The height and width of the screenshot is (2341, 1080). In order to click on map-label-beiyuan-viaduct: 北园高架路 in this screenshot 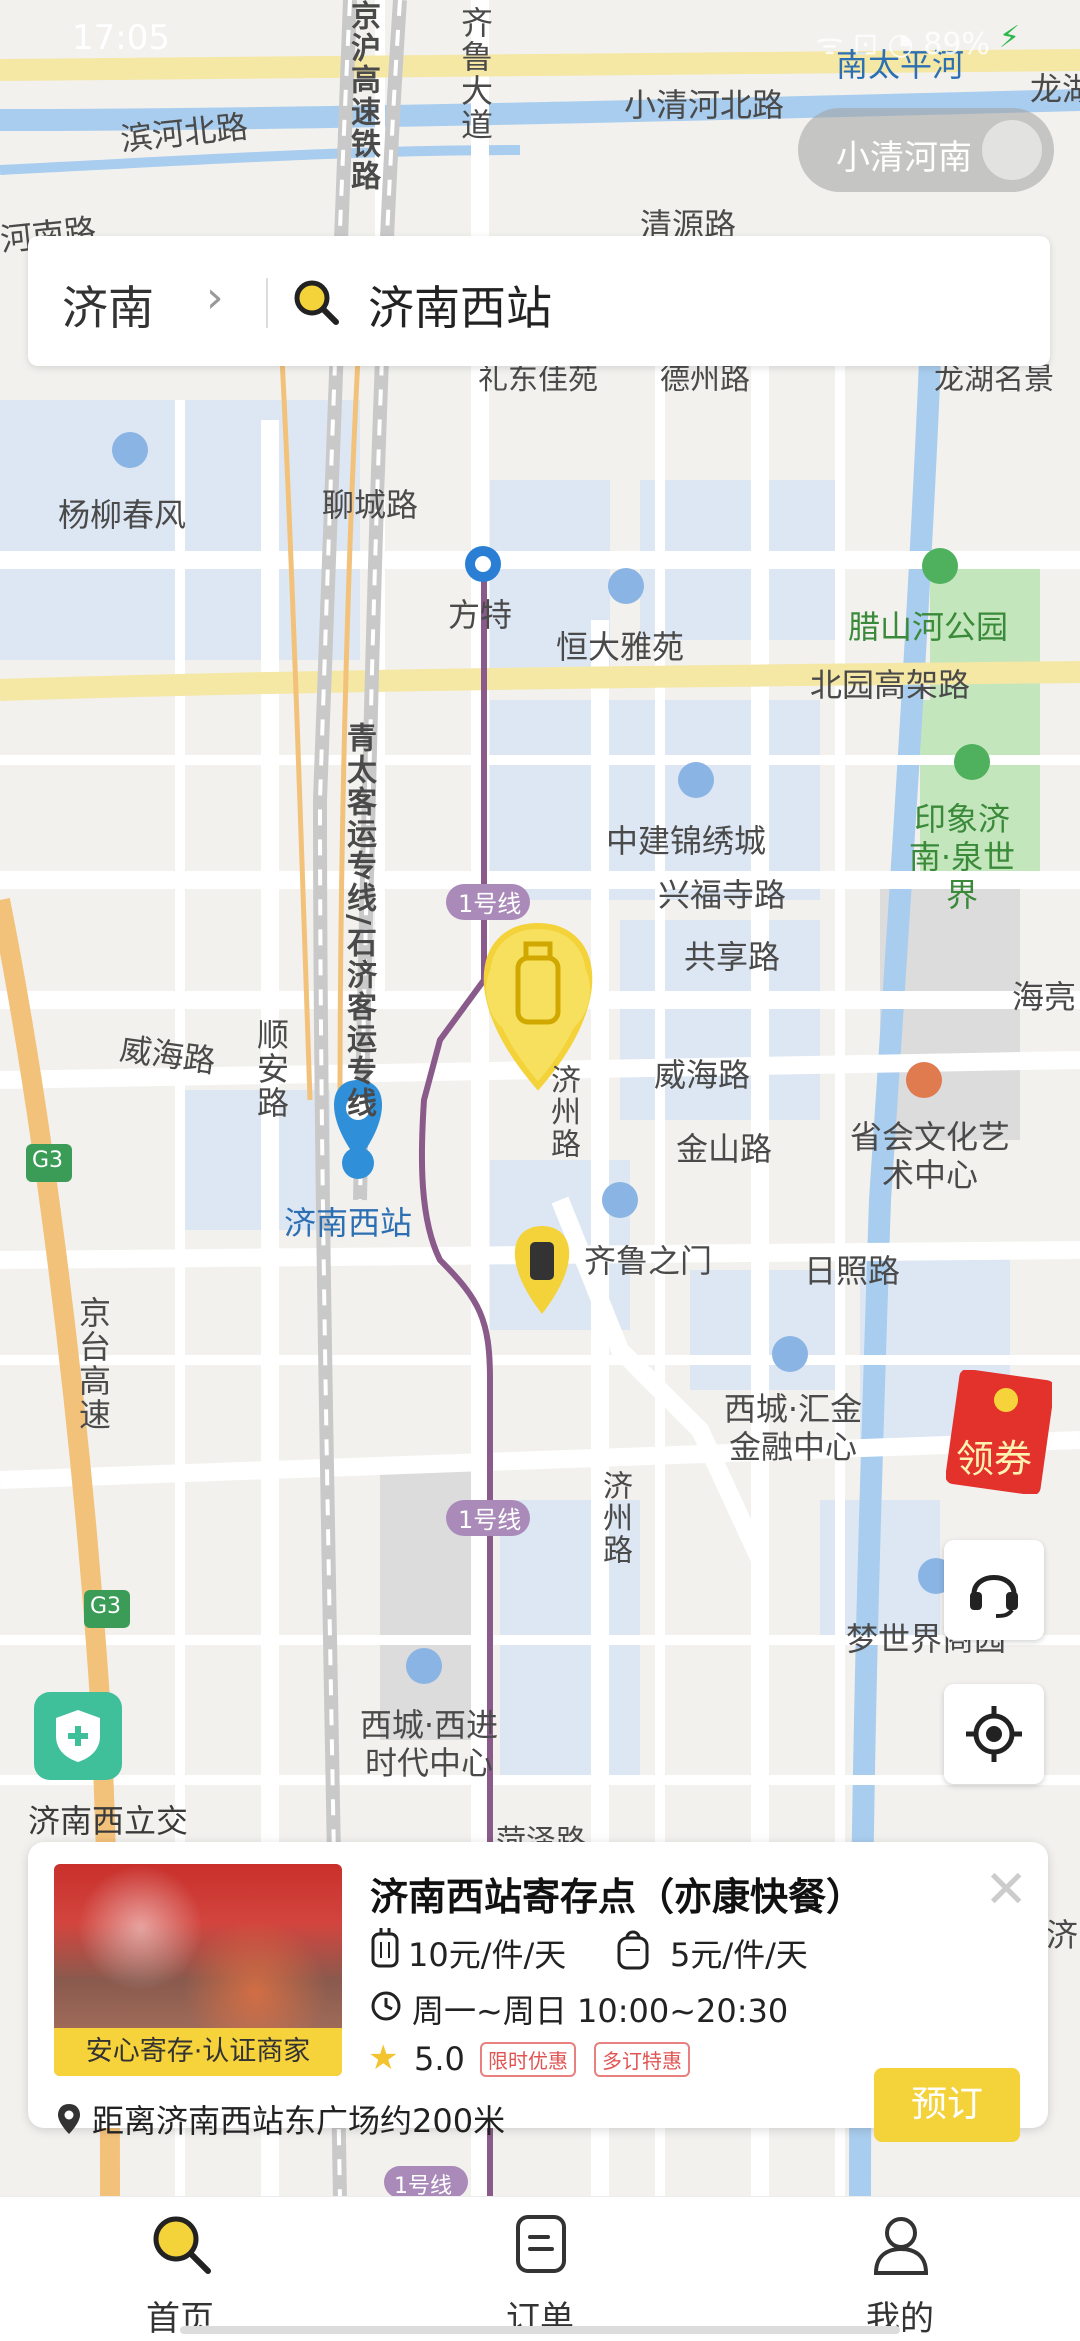, I will do `click(890, 685)`.